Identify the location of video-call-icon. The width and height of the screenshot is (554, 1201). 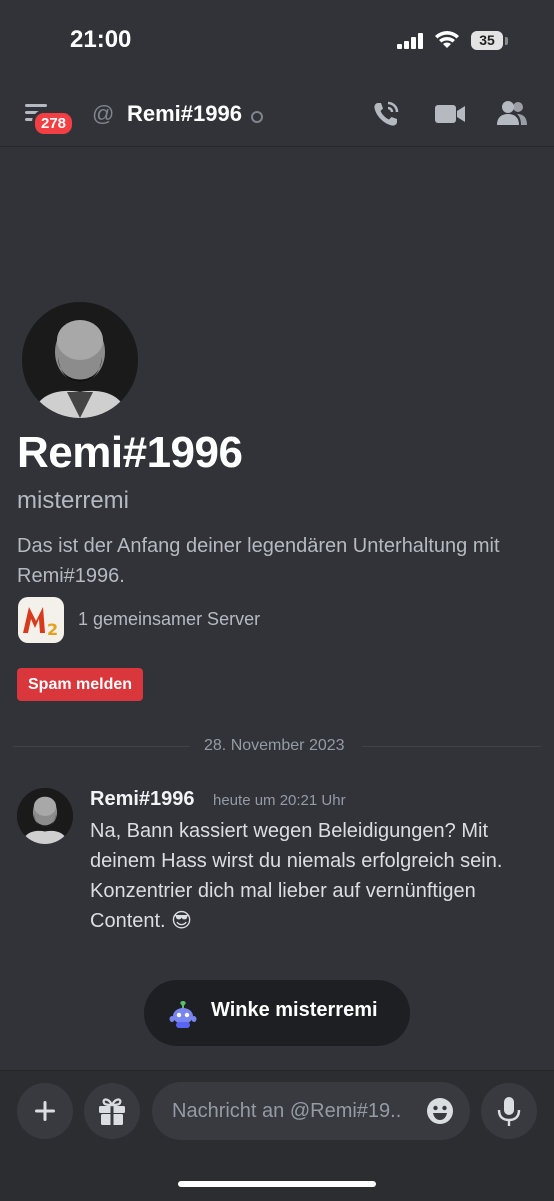
(450, 114).